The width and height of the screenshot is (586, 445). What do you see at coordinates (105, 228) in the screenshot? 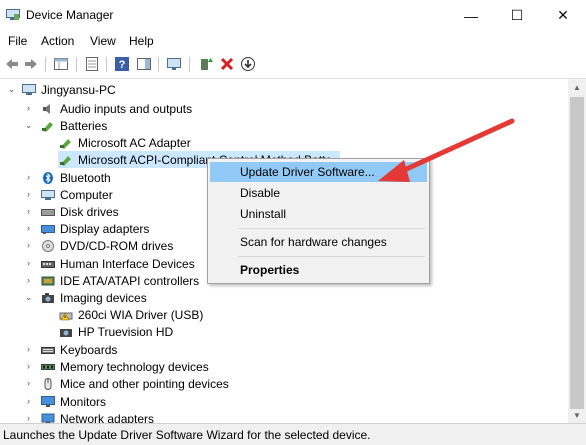
I see `tree-item-label: Display adapters` at bounding box center [105, 228].